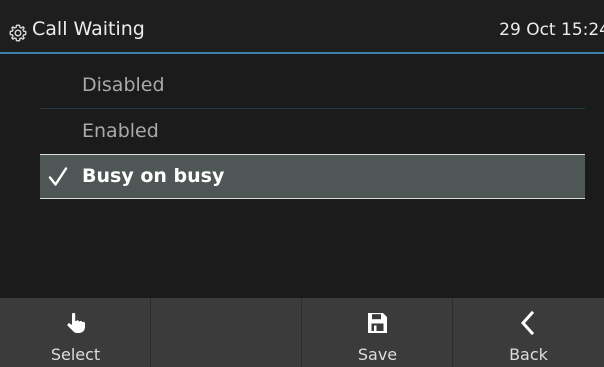  Describe the element at coordinates (312, 132) in the screenshot. I see `option-enabled: Enabled` at that location.